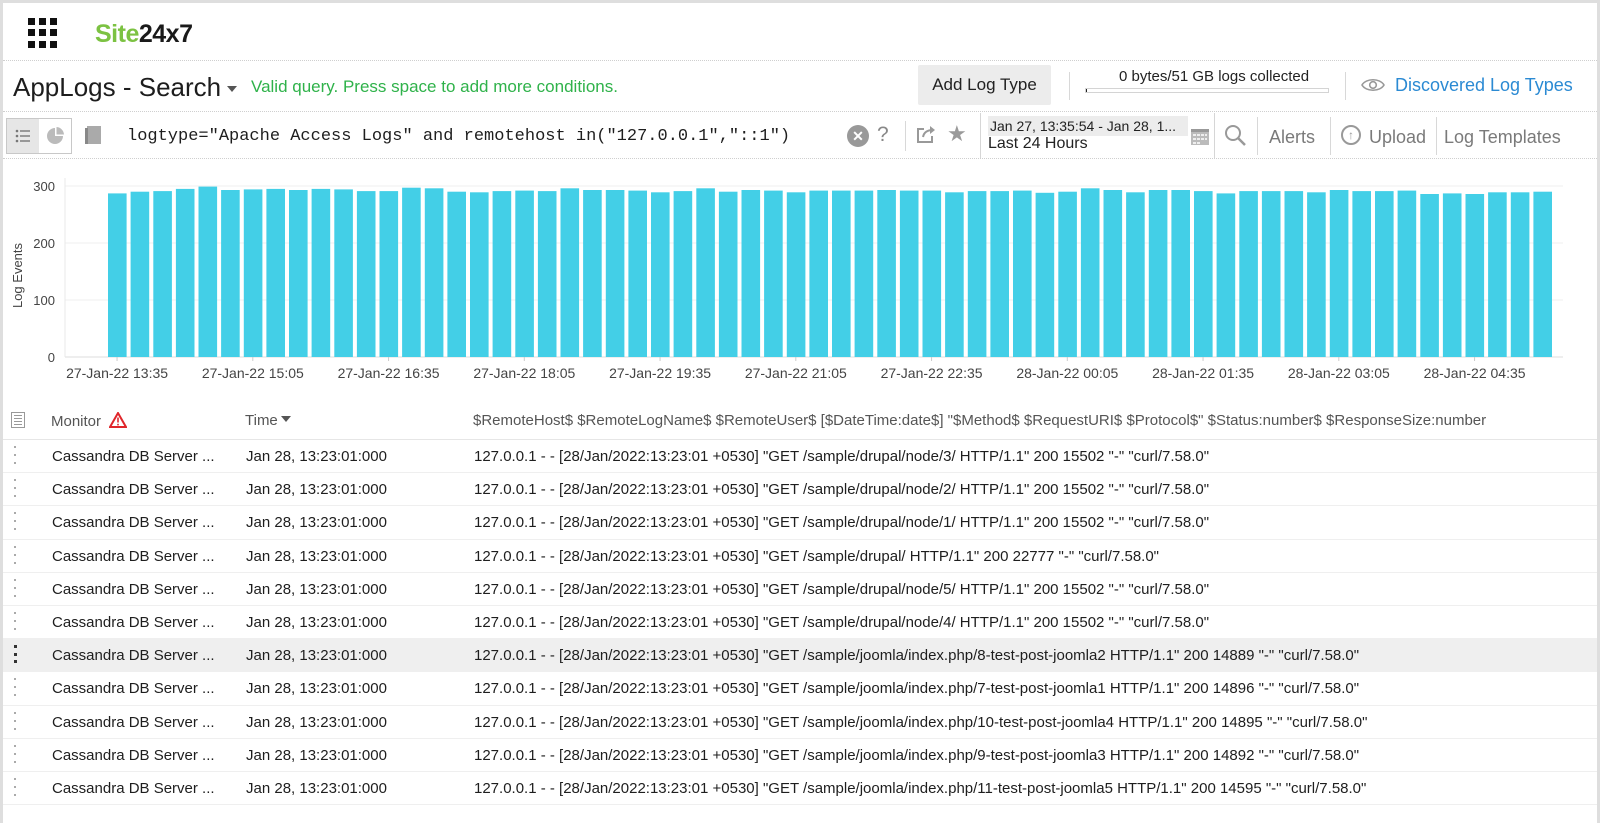  What do you see at coordinates (883, 135) in the screenshot?
I see `help-icon: ?` at bounding box center [883, 135].